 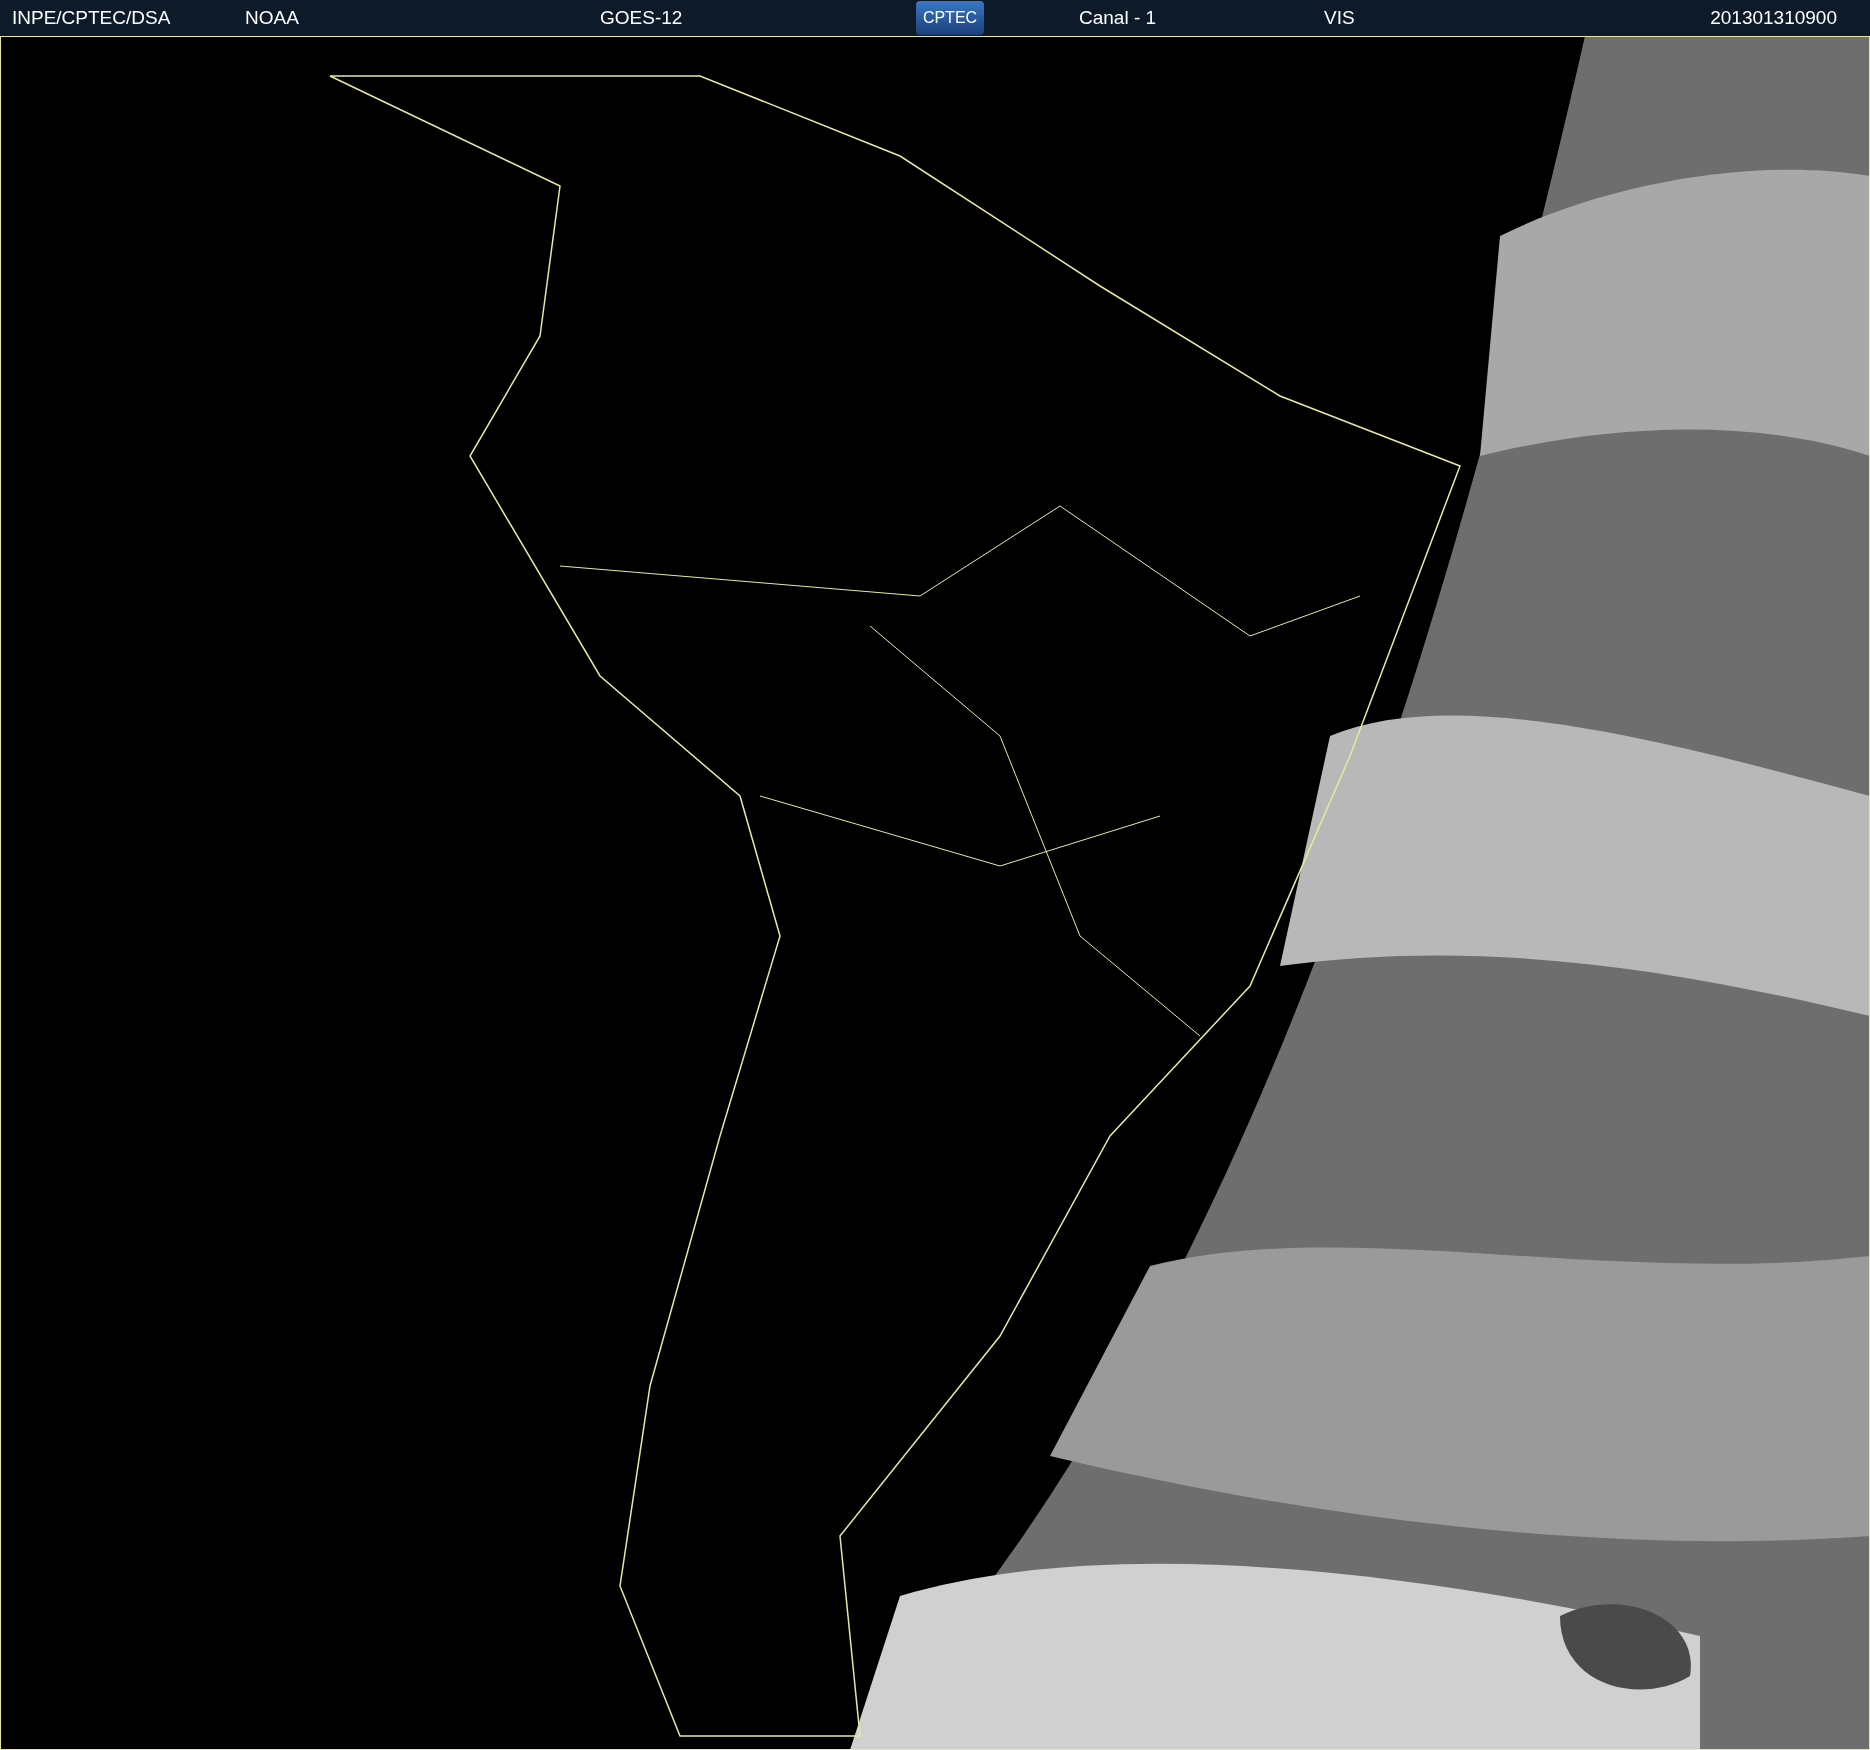 I want to click on agency-label: NOAA, so click(x=272, y=17).